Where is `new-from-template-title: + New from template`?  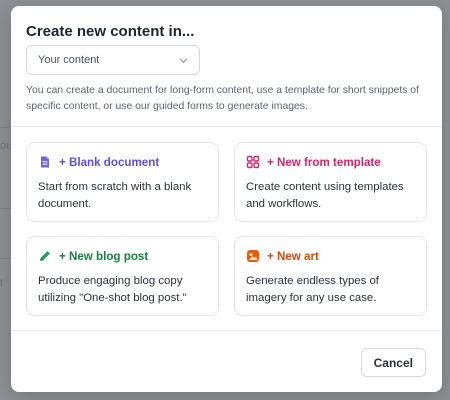
new-from-template-title: + New from template is located at coordinates (324, 162).